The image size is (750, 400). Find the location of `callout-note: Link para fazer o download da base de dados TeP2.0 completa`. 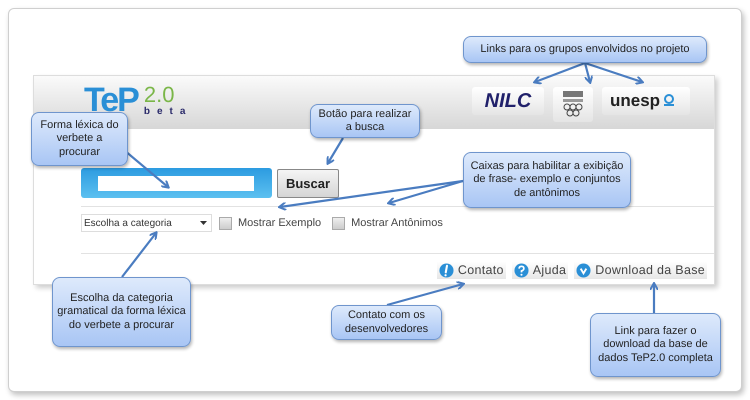

callout-note: Link para fazer o download da base de dados TeP2.0 completa is located at coordinates (655, 345).